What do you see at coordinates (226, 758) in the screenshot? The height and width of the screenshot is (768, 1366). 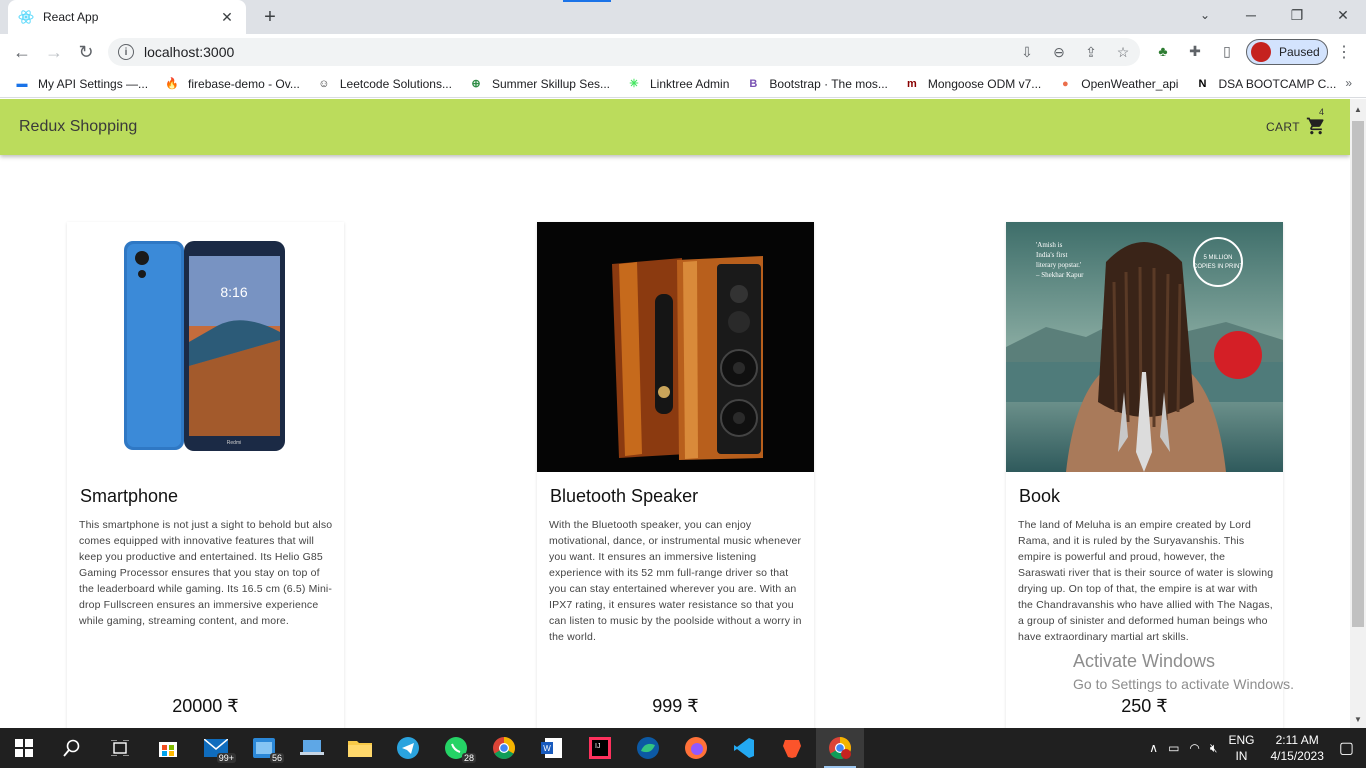 I see `mail-count-badge: 99+` at bounding box center [226, 758].